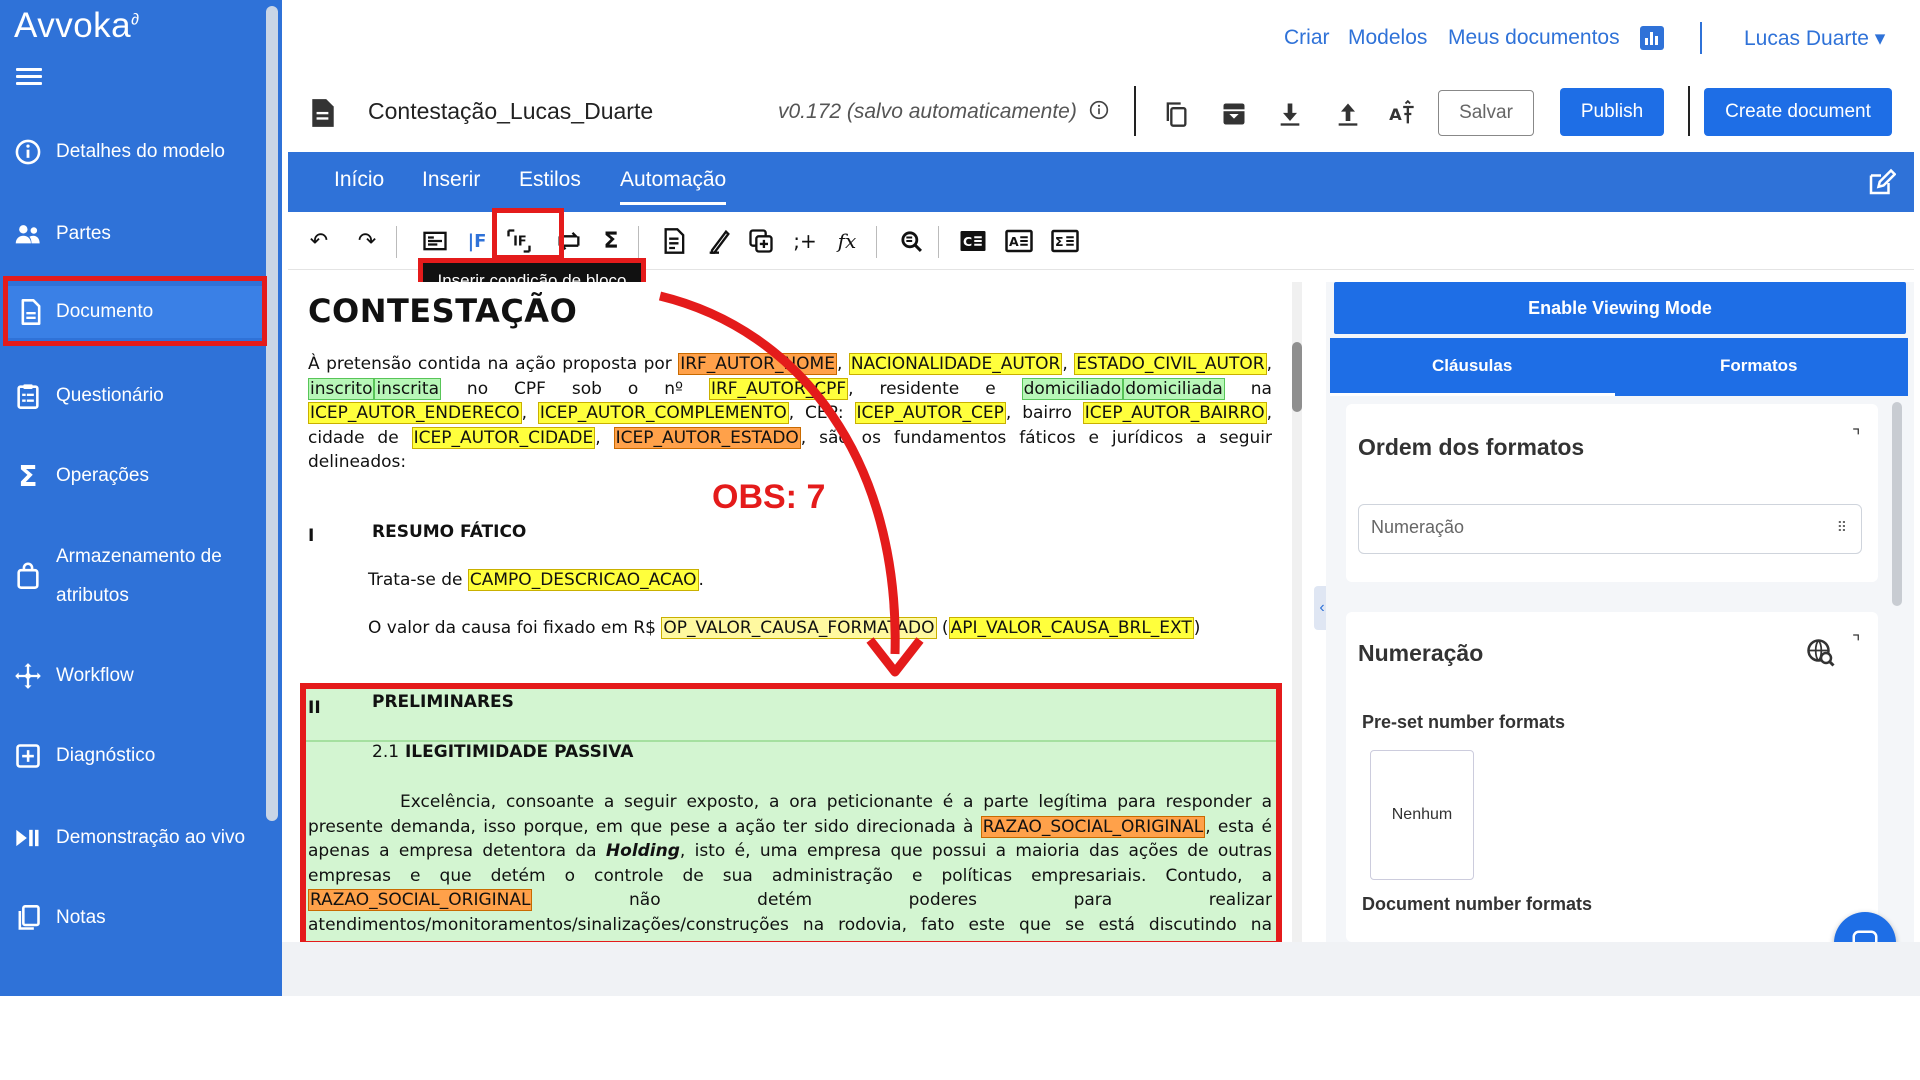 Image resolution: width=1920 pixels, height=1080 pixels. I want to click on copy-block-icon, so click(761, 241).